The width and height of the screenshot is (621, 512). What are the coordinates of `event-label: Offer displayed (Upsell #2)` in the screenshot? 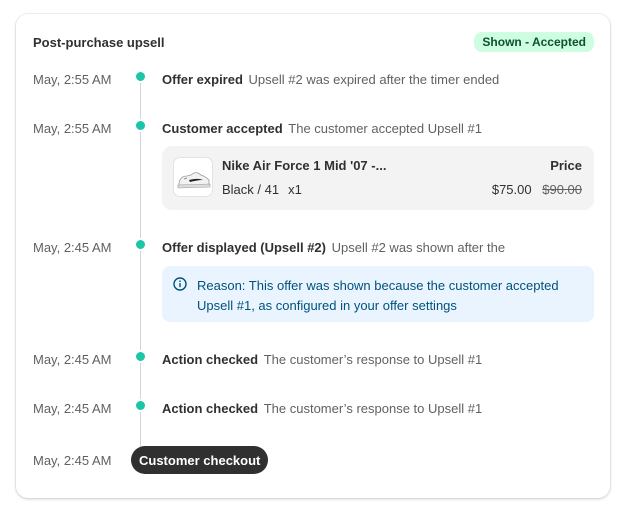 It's located at (244, 247).